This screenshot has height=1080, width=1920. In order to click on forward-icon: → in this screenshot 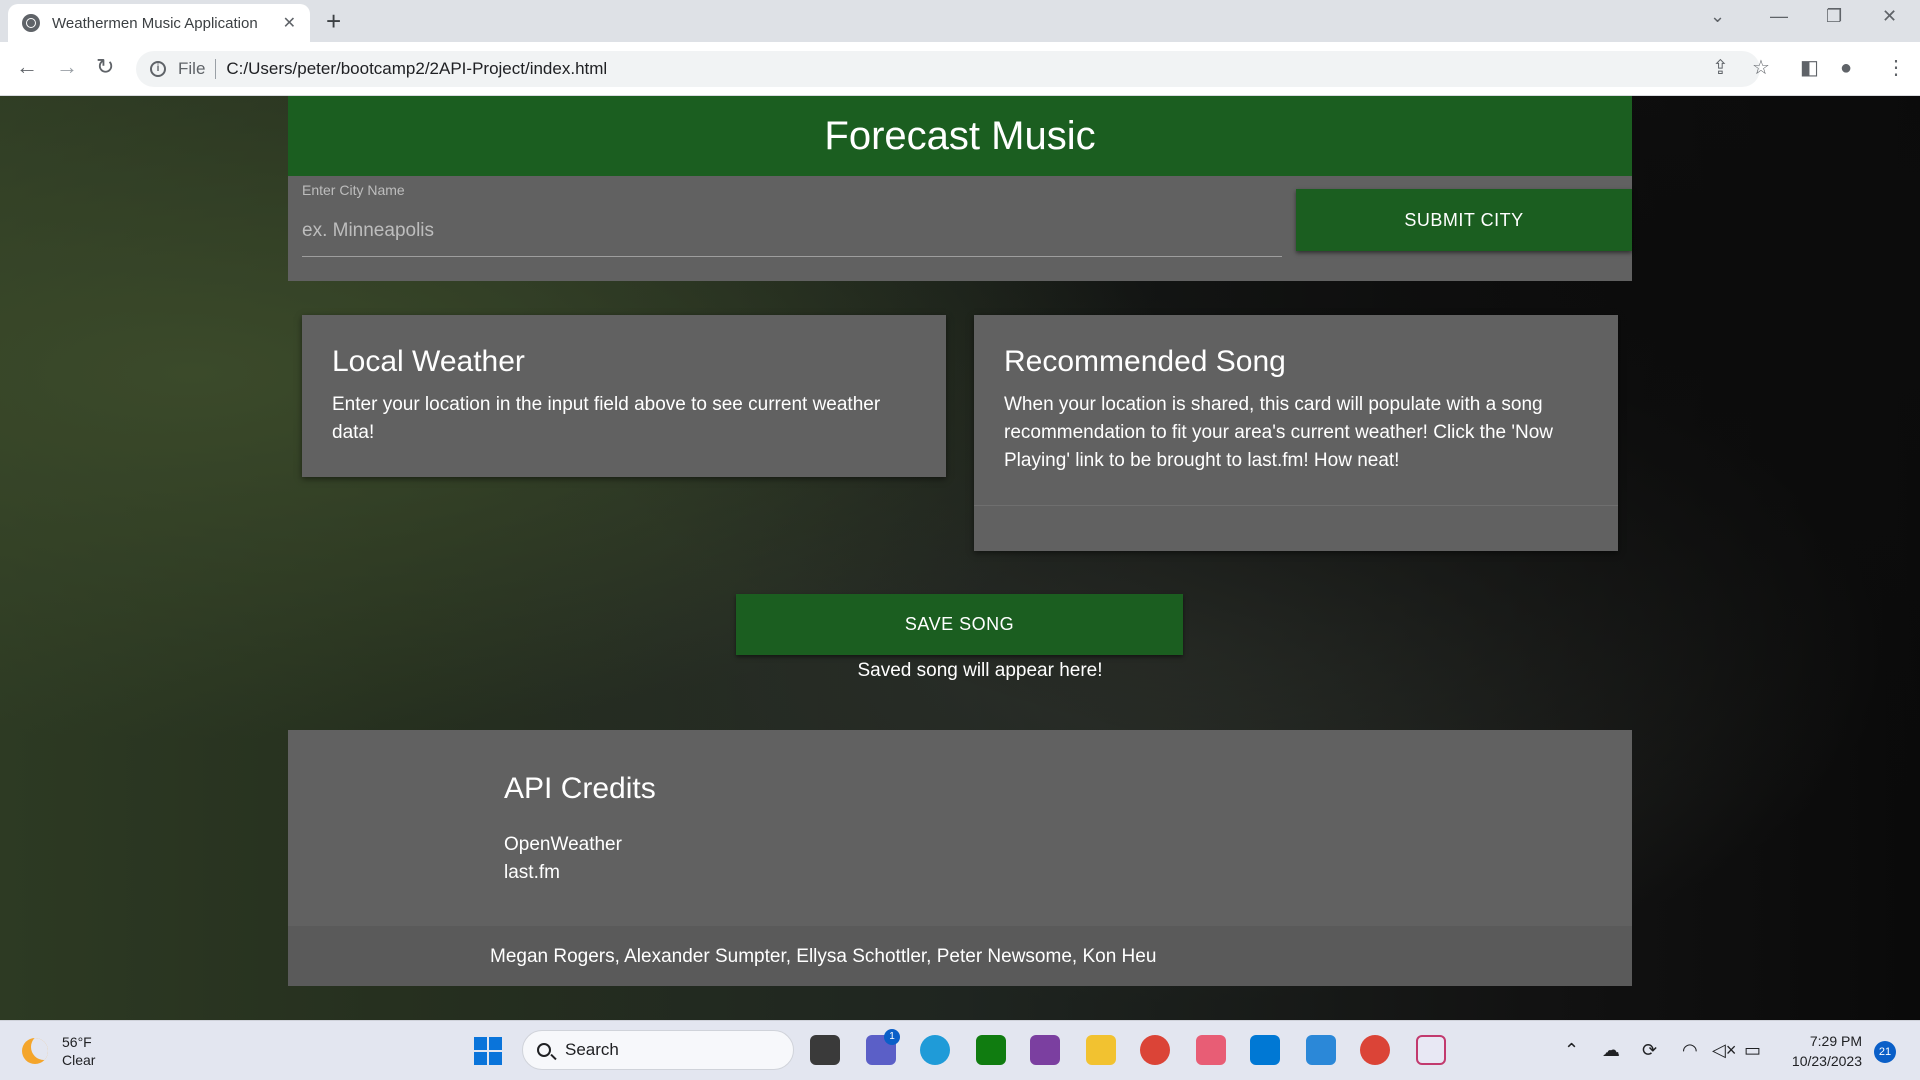, I will do `click(67, 67)`.